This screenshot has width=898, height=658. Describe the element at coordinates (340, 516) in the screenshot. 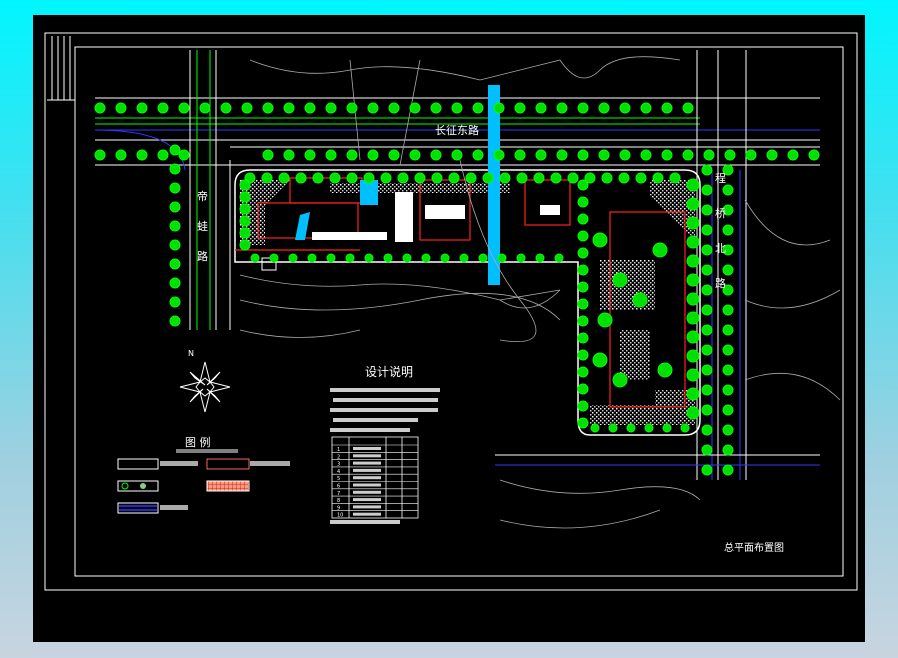

I see `table-row-number: 10` at that location.